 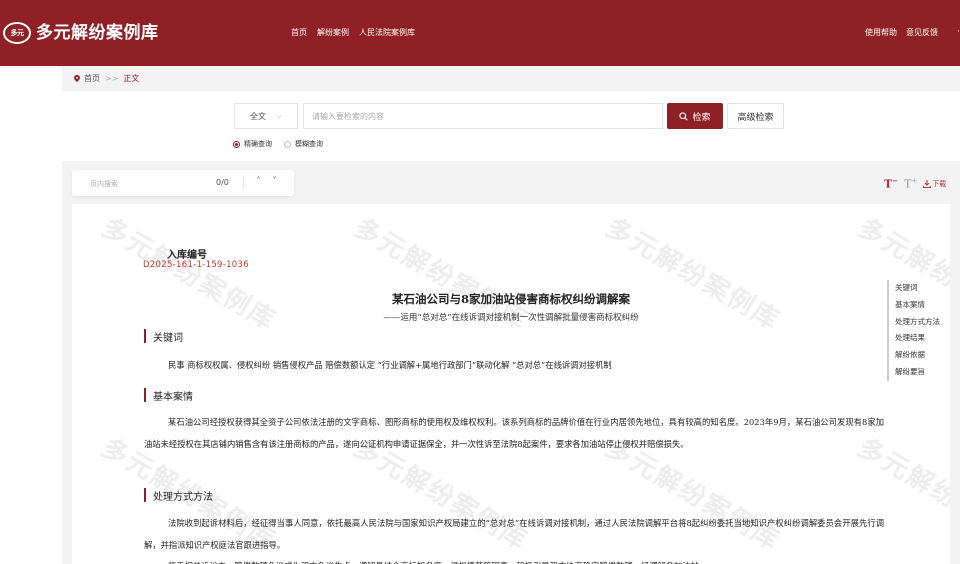 I want to click on find-in-page-bar: 页内搜索 0/0 ˄ ˅, so click(x=183, y=183).